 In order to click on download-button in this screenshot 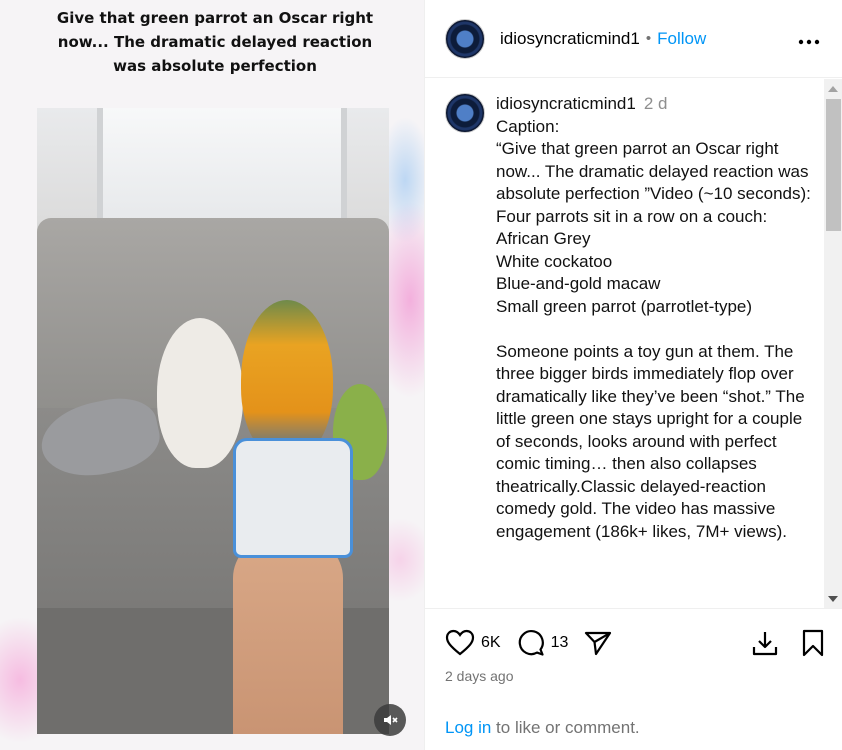, I will do `click(765, 643)`.